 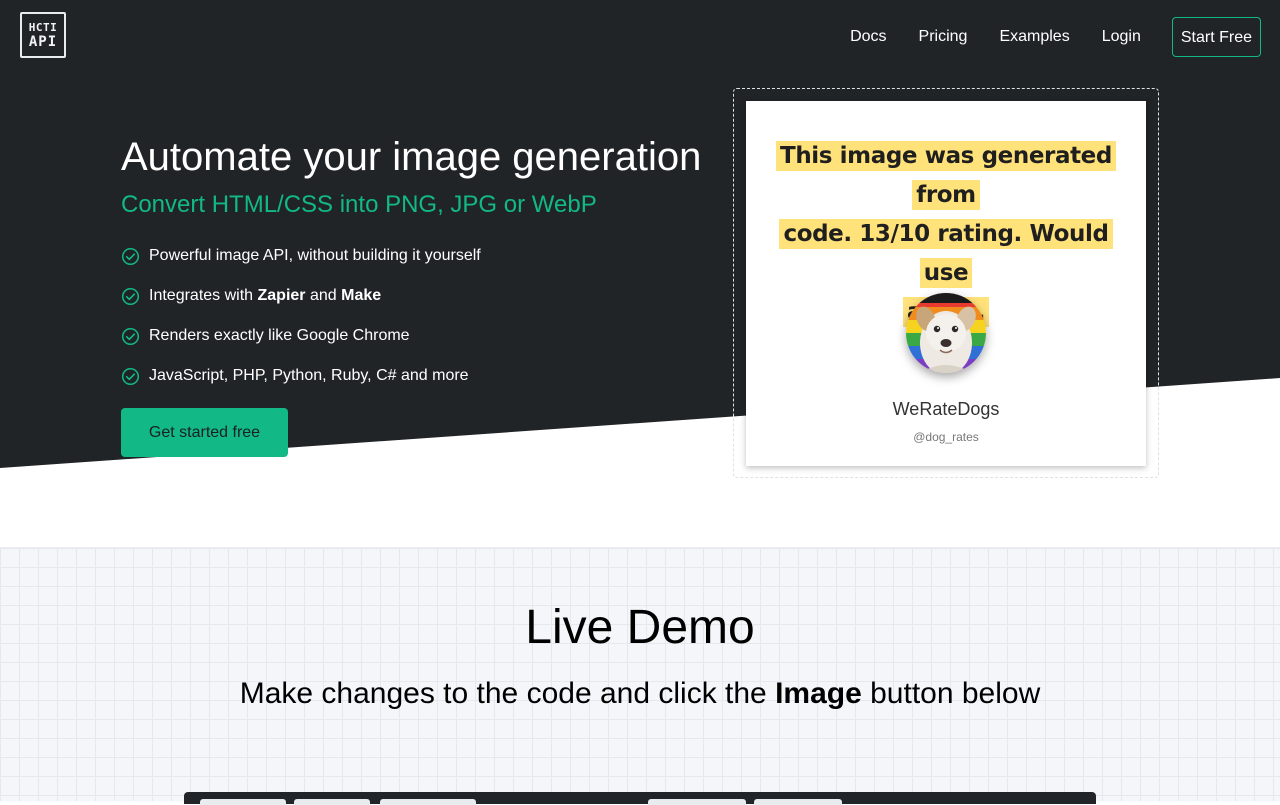 I want to click on dog-avatar, so click(x=946, y=333).